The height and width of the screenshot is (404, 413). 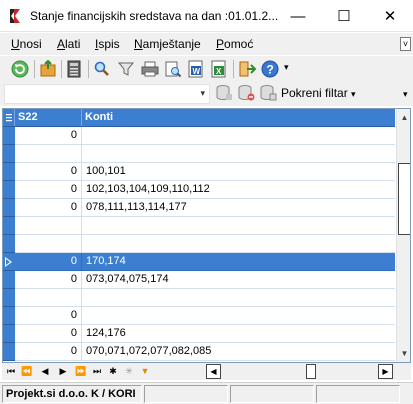 I want to click on previous-page-icon: ⏪, so click(x=27, y=371).